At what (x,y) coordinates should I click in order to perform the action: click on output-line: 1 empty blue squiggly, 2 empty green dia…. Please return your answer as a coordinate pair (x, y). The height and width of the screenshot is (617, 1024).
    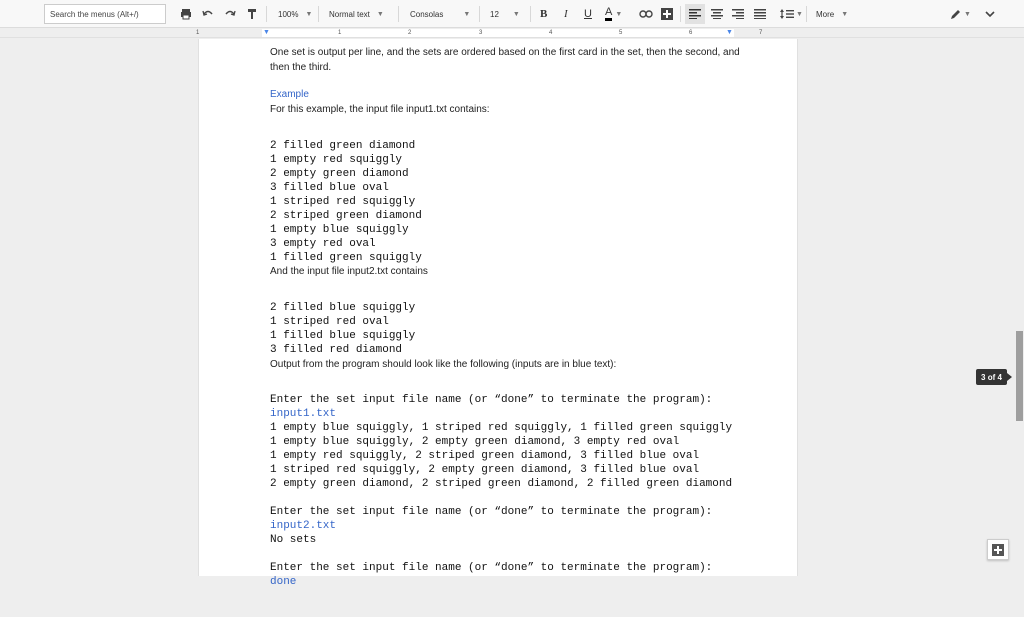
    Looking at the image, I should click on (475, 442).